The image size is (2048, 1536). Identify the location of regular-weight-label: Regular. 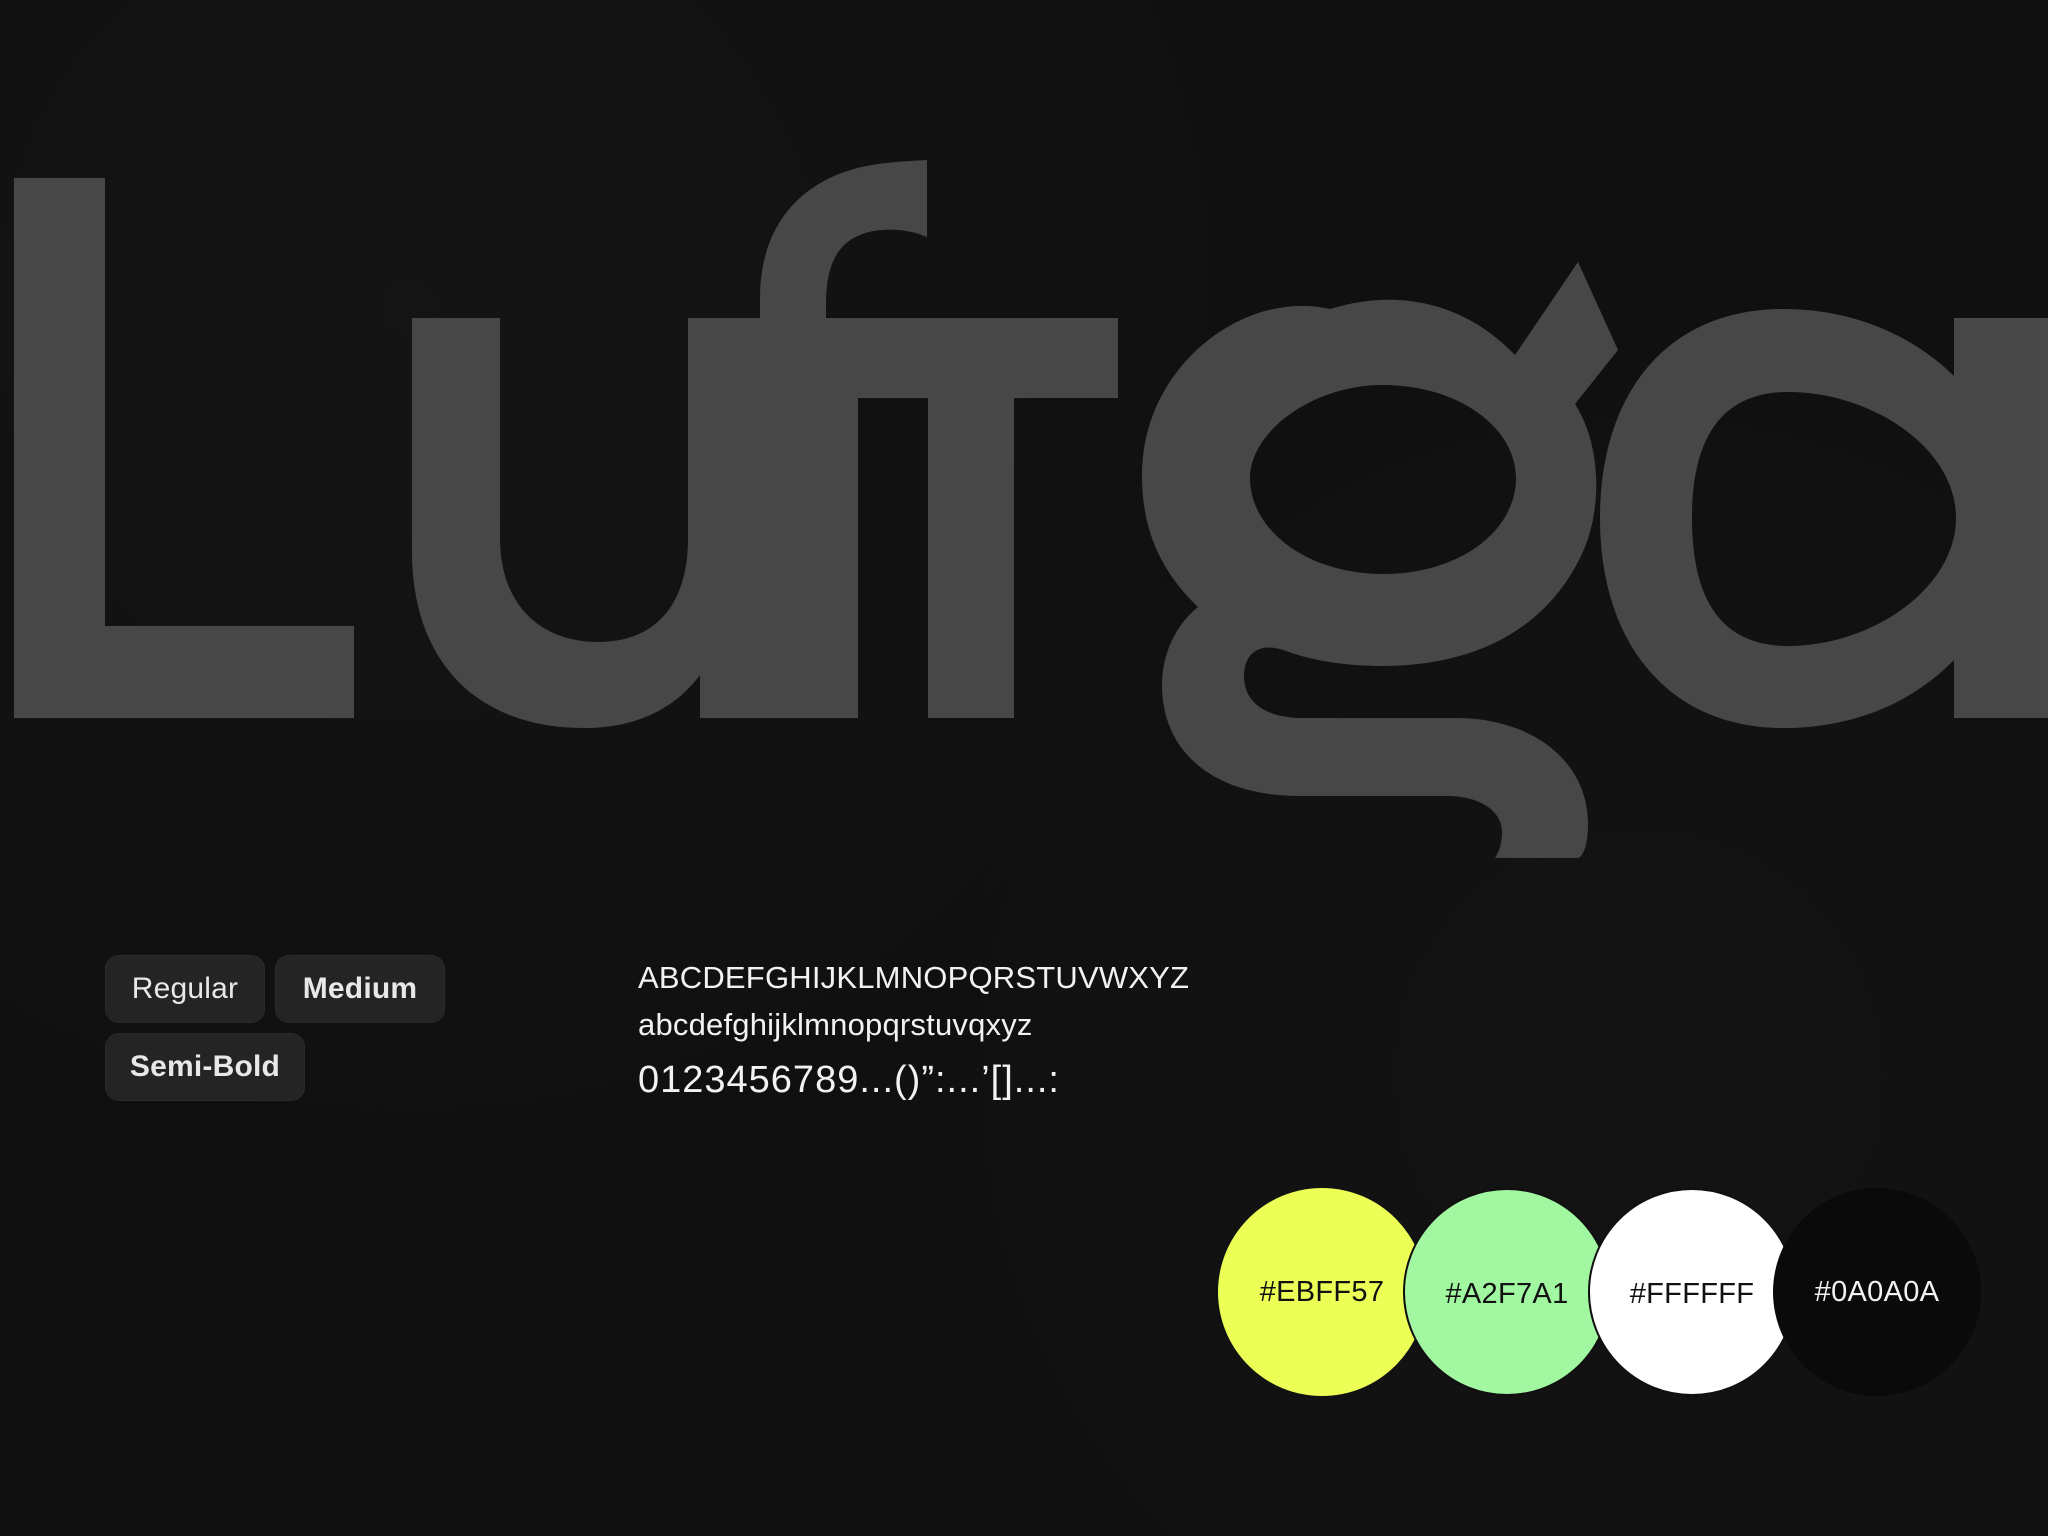
(185, 988).